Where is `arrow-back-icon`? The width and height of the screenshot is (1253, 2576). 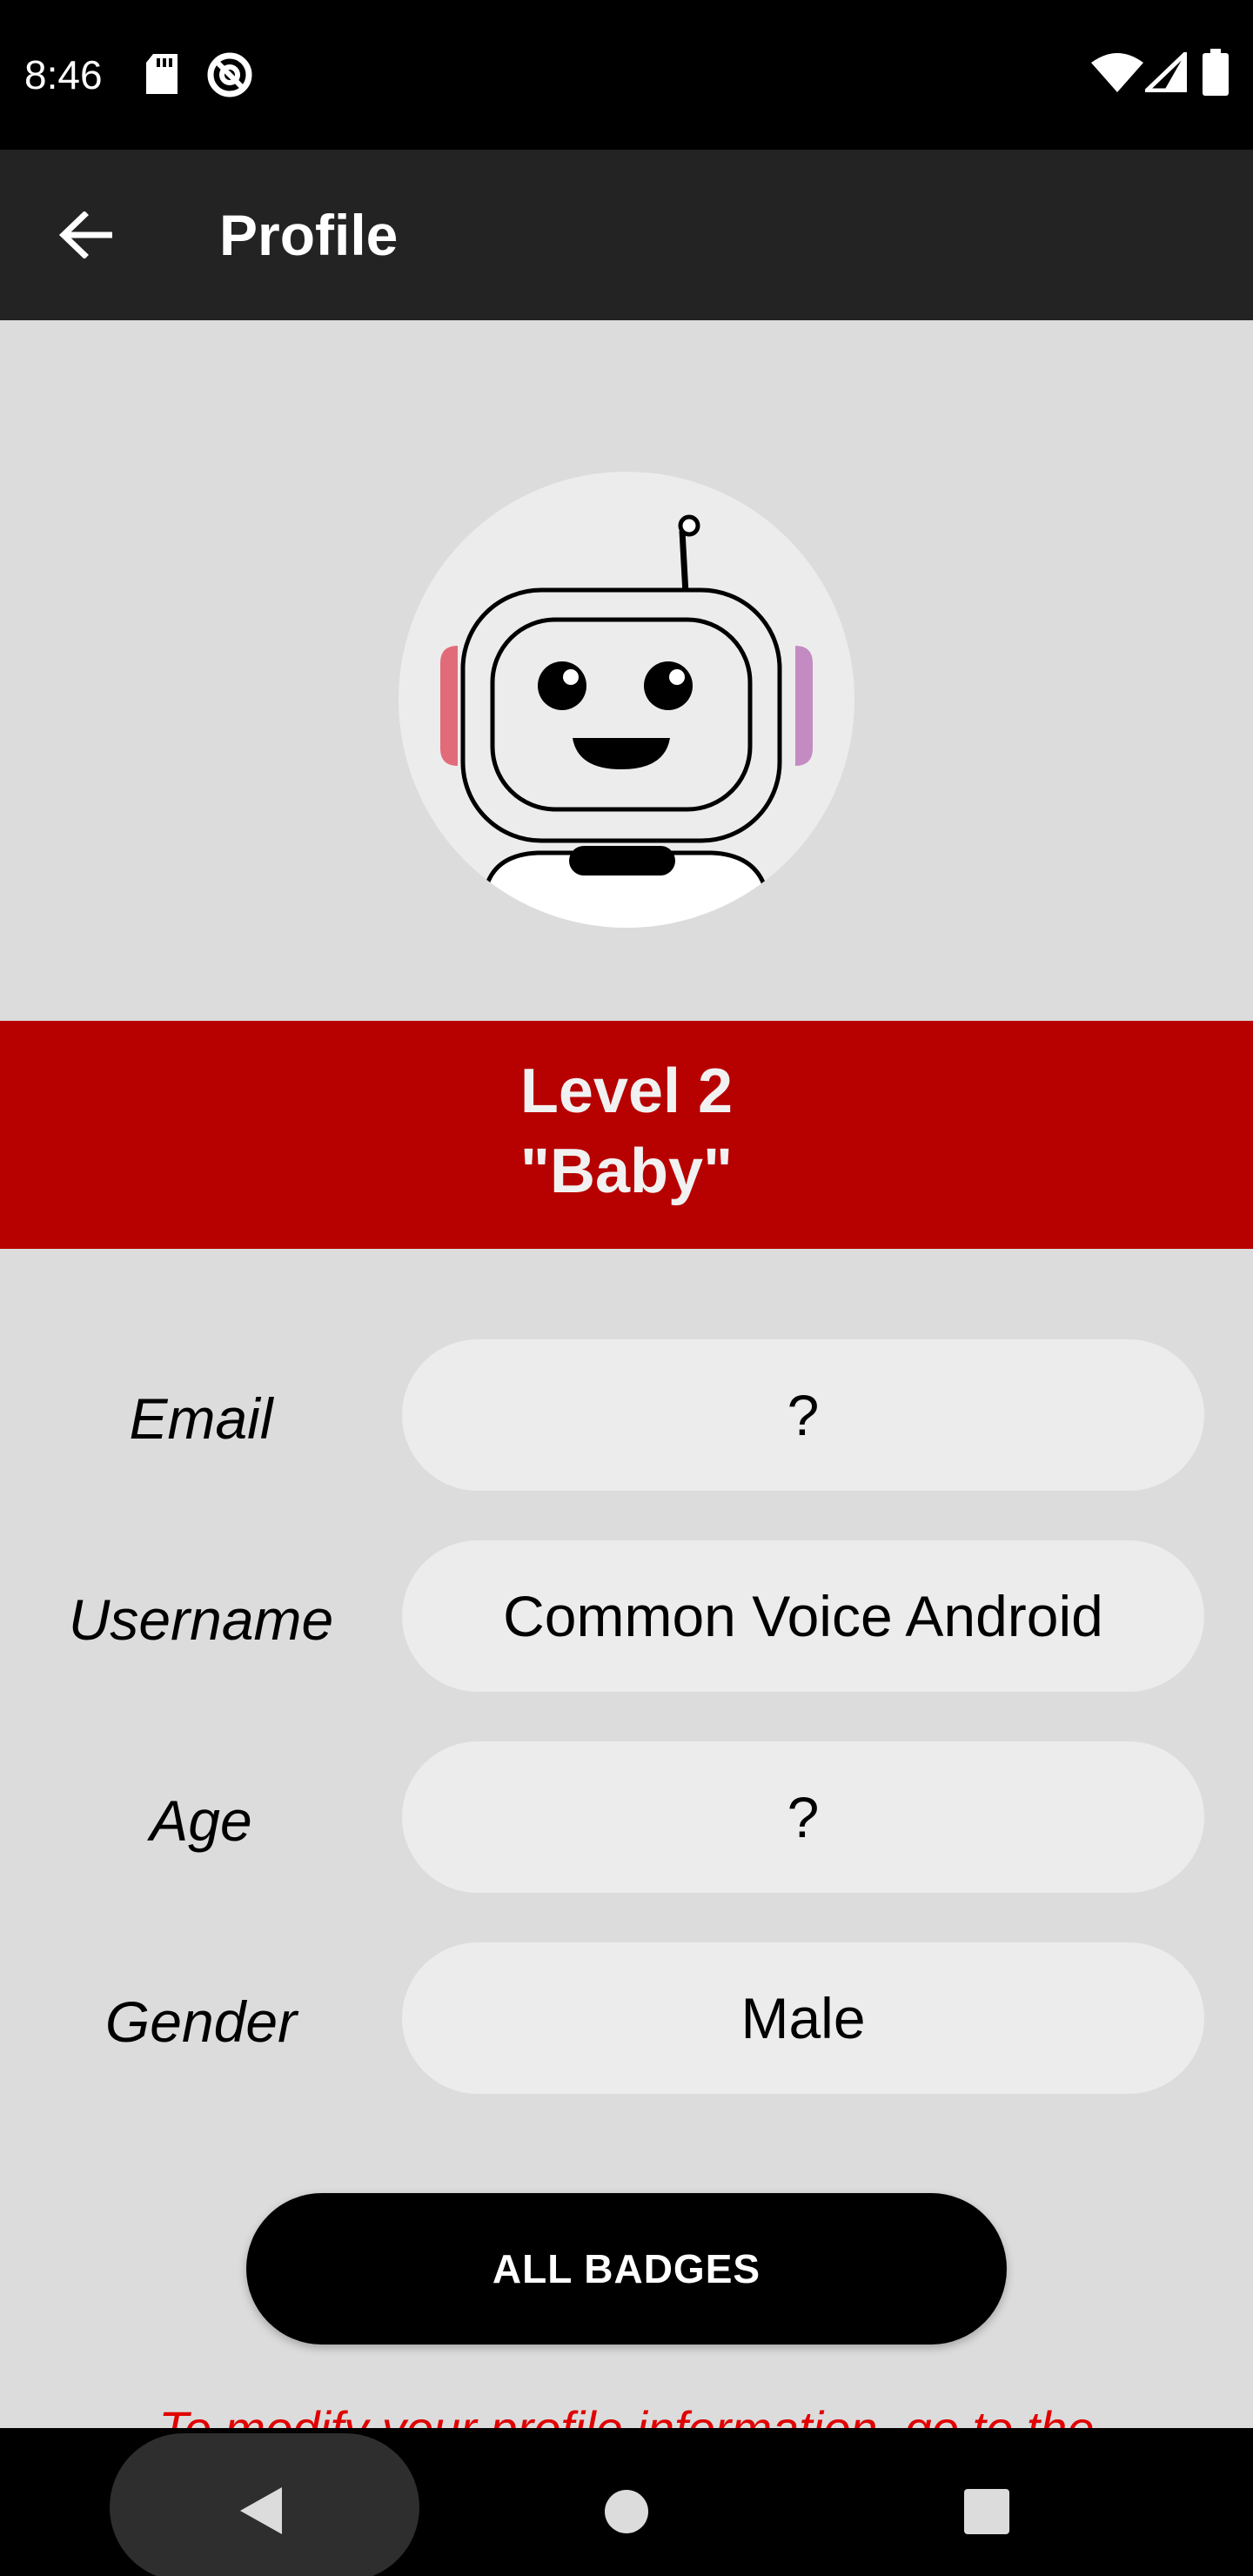 arrow-back-icon is located at coordinates (85, 234).